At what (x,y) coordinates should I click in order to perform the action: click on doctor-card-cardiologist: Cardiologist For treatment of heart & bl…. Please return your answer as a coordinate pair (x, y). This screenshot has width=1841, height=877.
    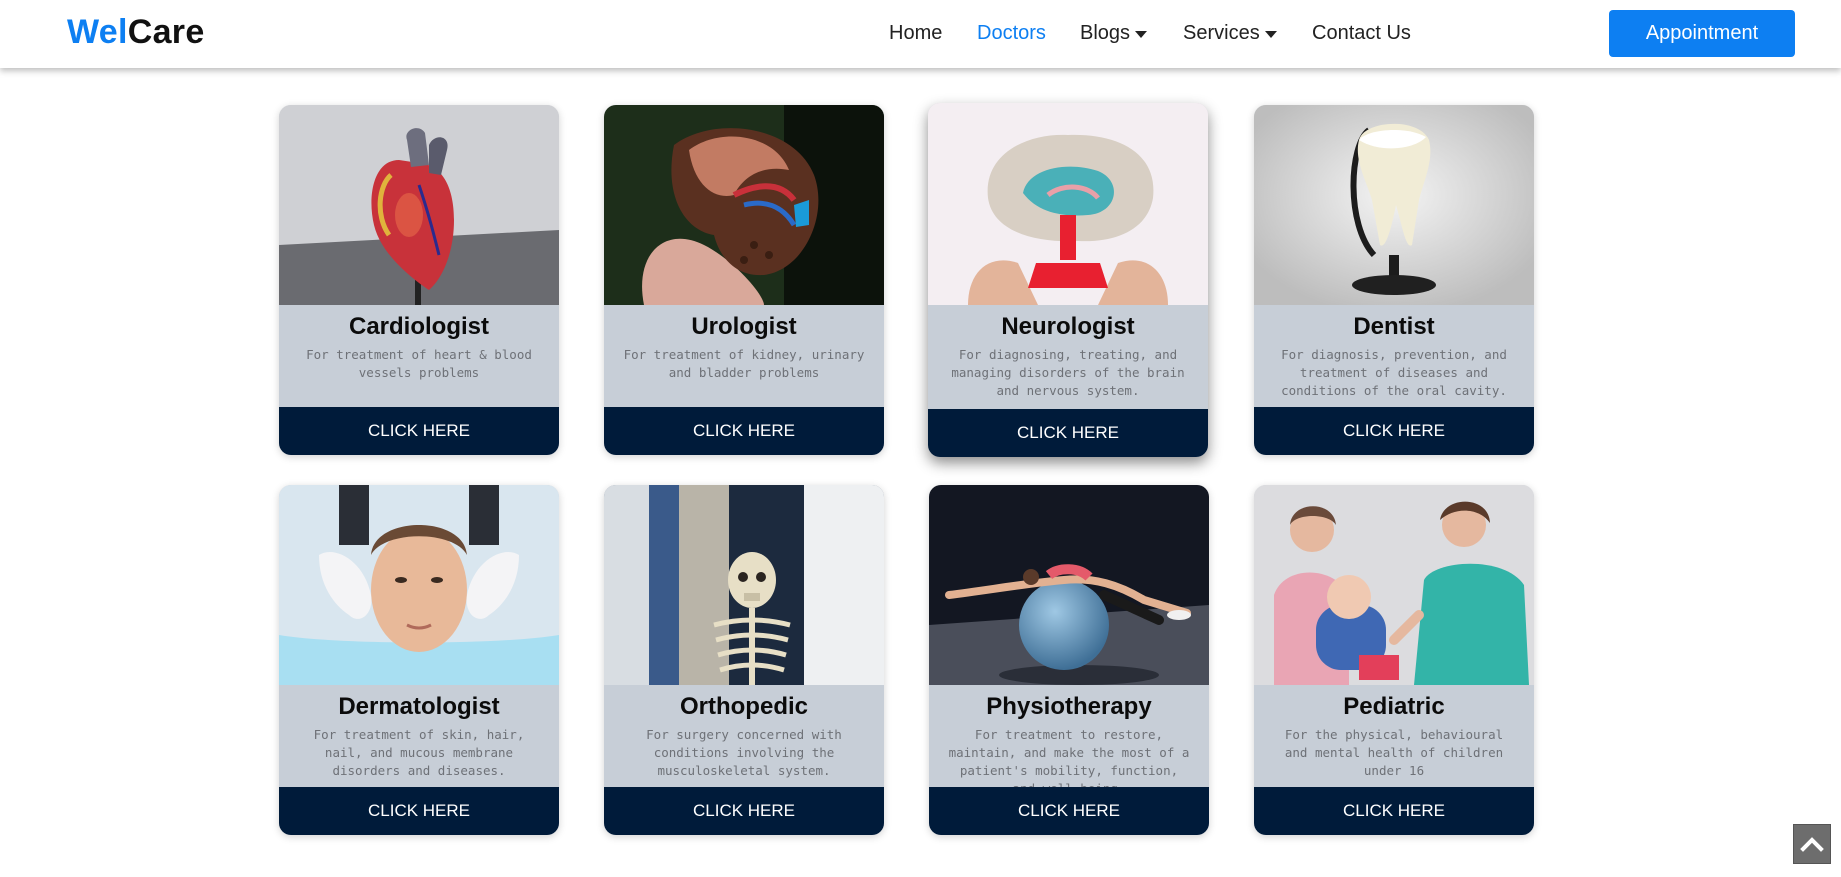
    Looking at the image, I should click on (419, 280).